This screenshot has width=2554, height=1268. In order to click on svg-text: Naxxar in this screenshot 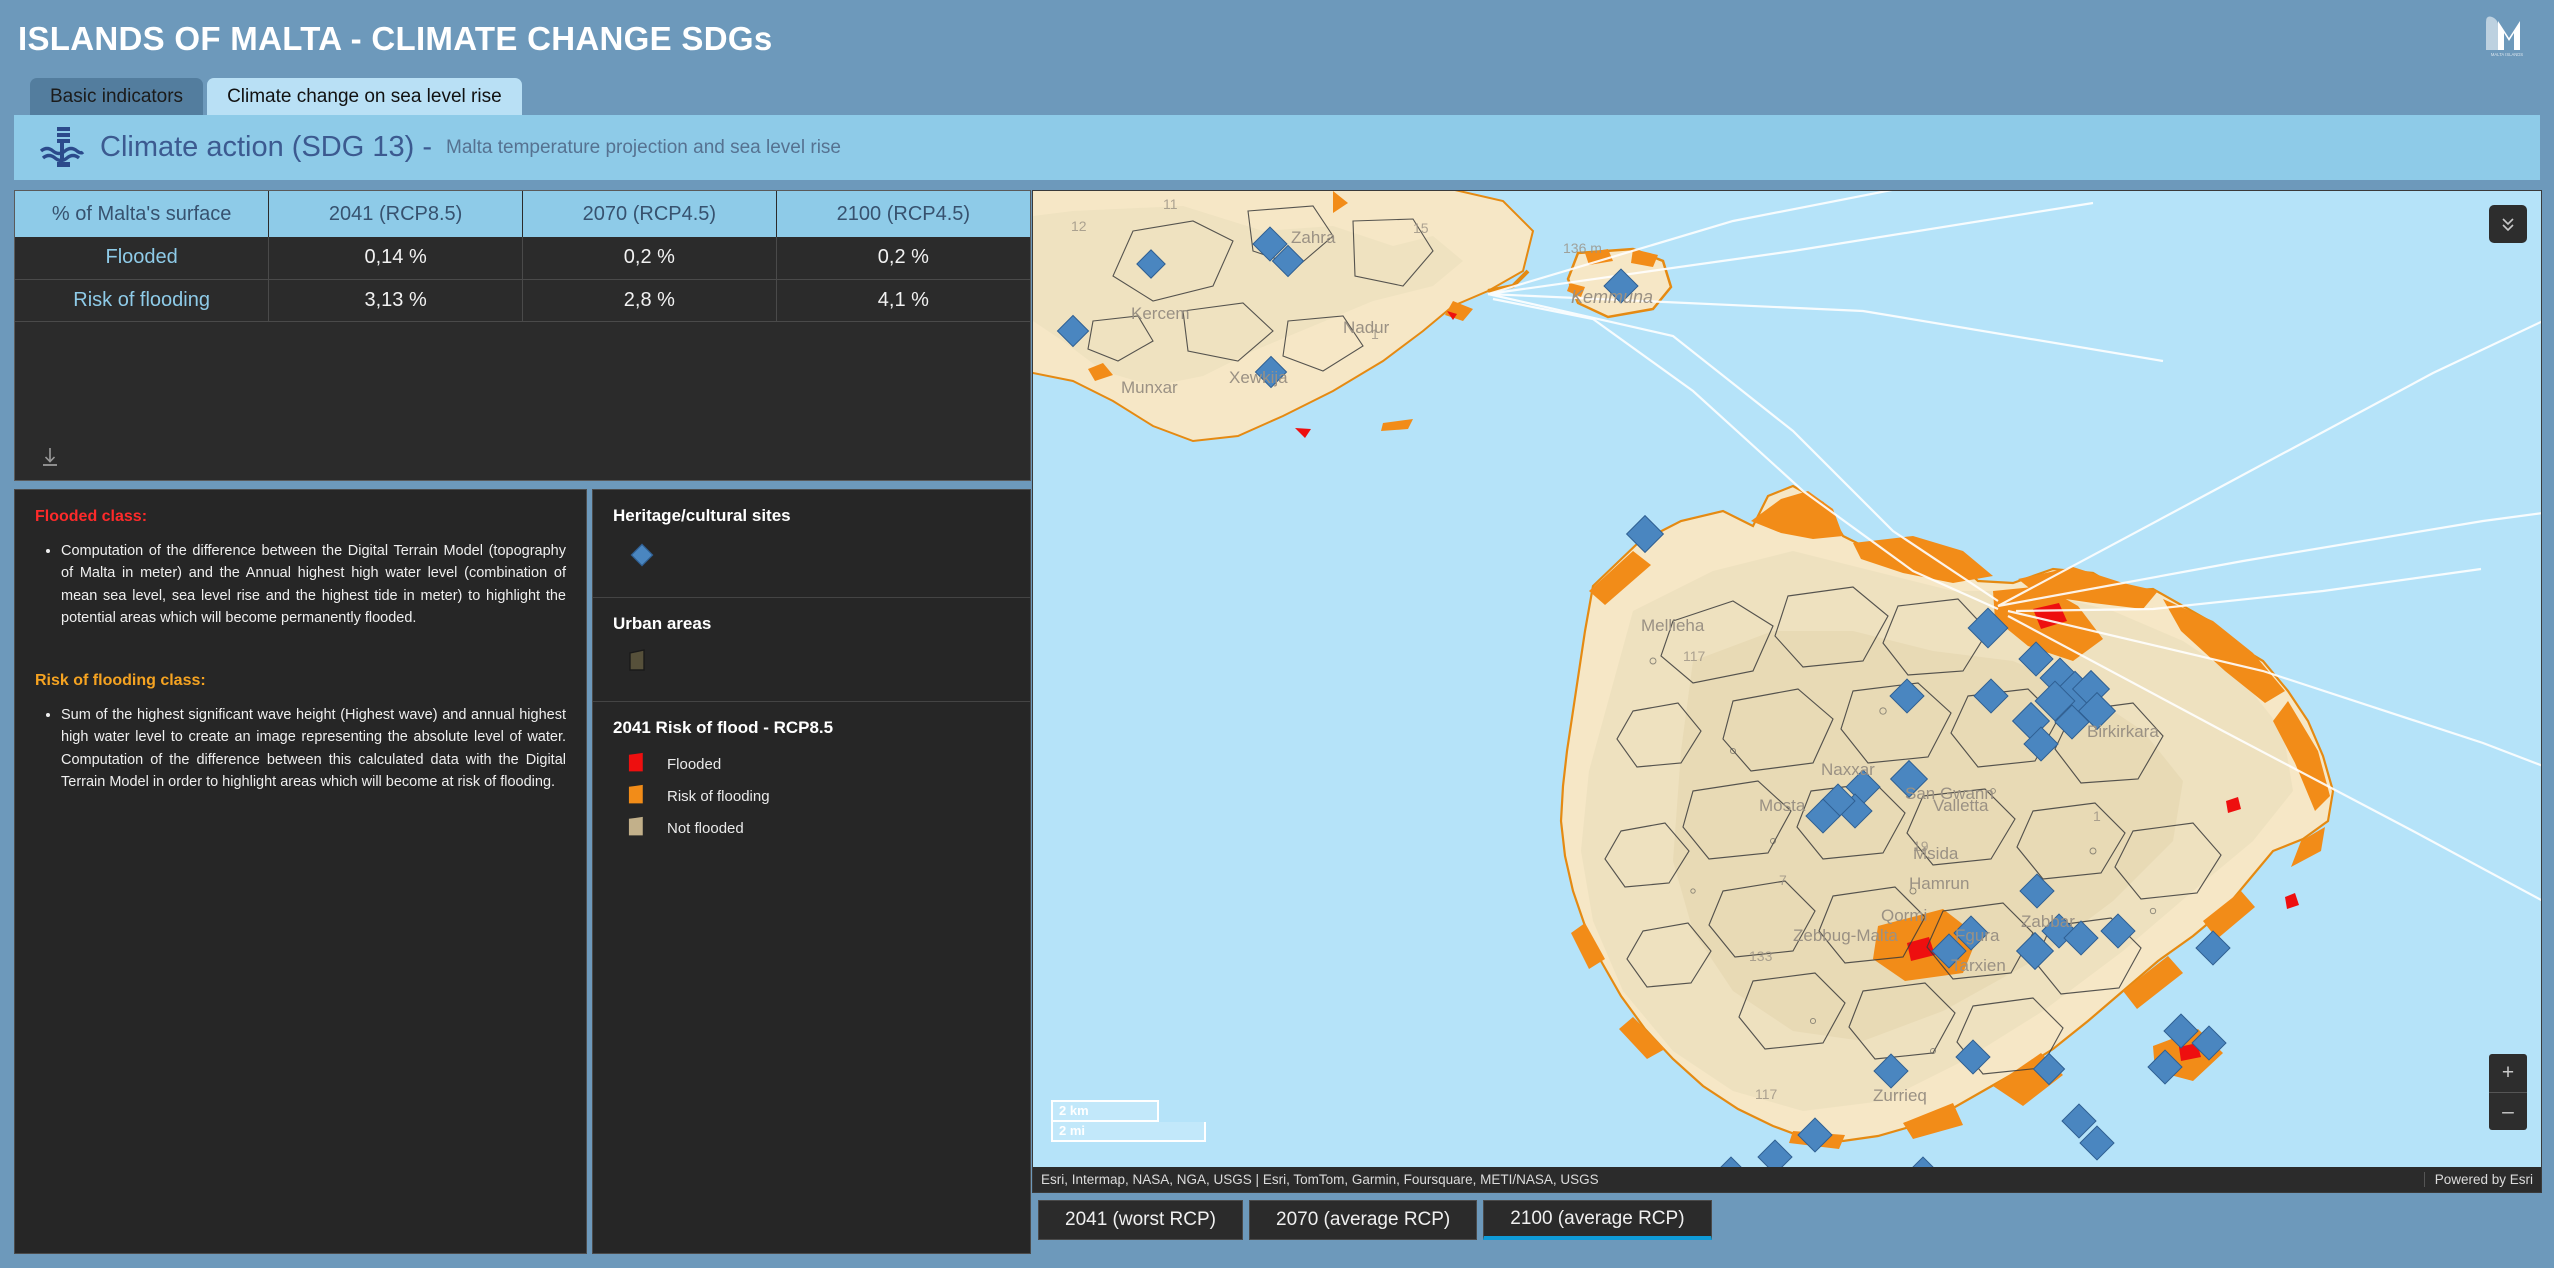, I will do `click(1848, 769)`.